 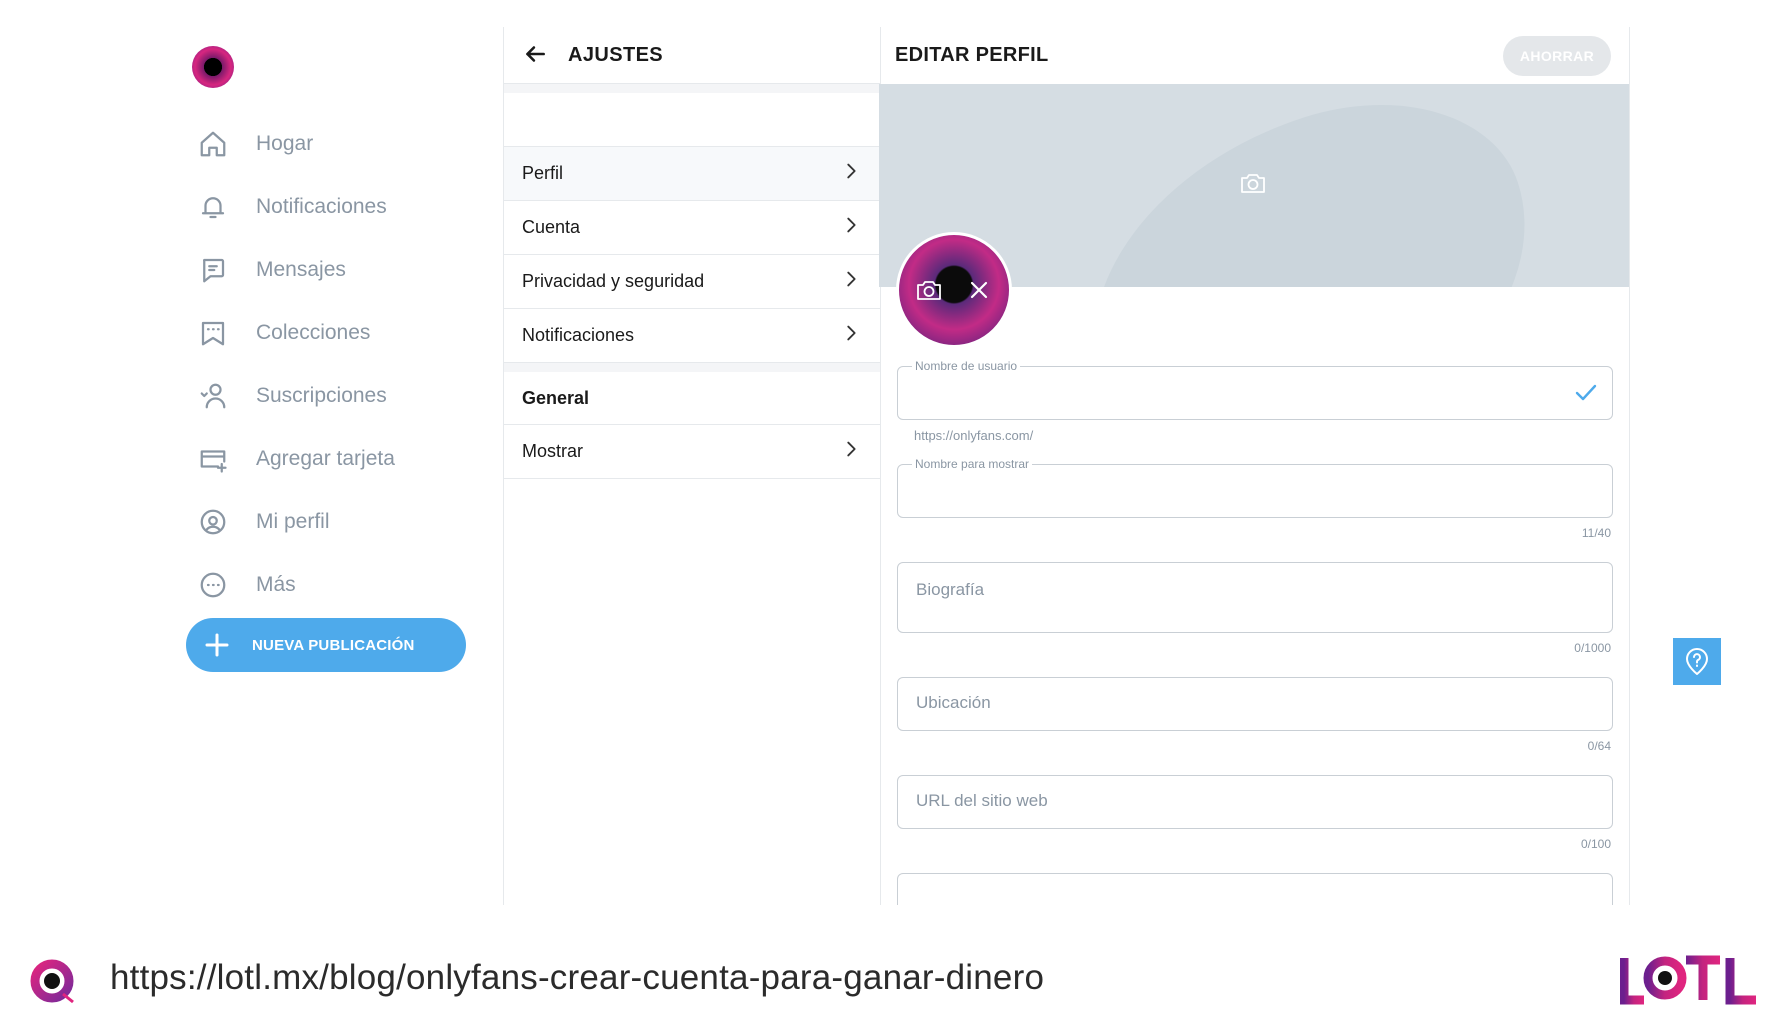 What do you see at coordinates (692, 174) in the screenshot?
I see `settings-item-perfil: Perfil` at bounding box center [692, 174].